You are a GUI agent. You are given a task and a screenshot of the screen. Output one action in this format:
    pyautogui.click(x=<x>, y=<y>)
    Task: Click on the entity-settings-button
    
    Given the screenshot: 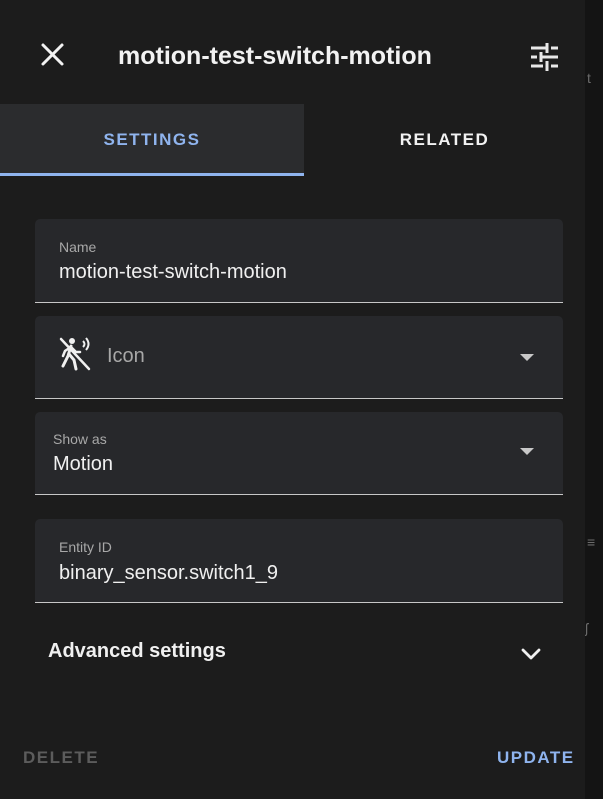 What is the action you would take?
    pyautogui.click(x=544, y=57)
    